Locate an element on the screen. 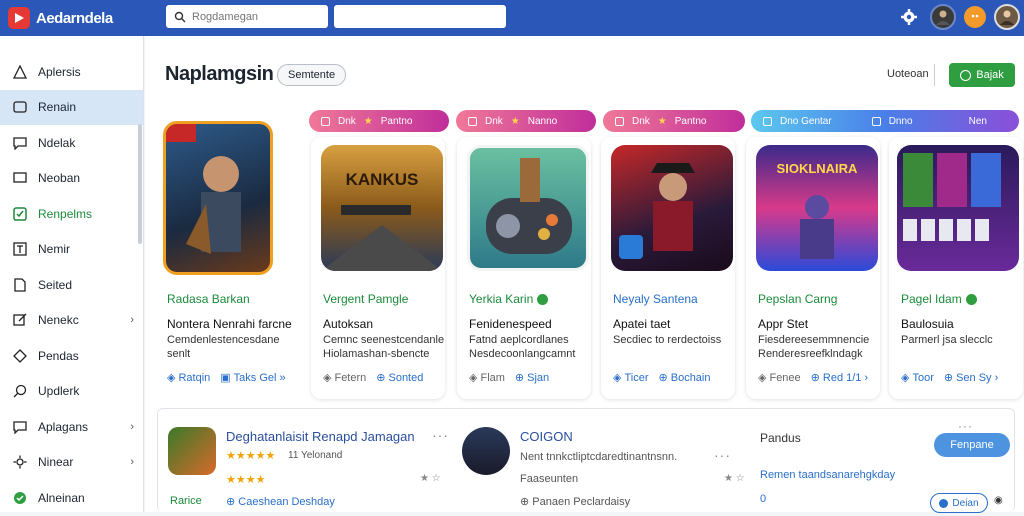  divider is located at coordinates (934, 75).